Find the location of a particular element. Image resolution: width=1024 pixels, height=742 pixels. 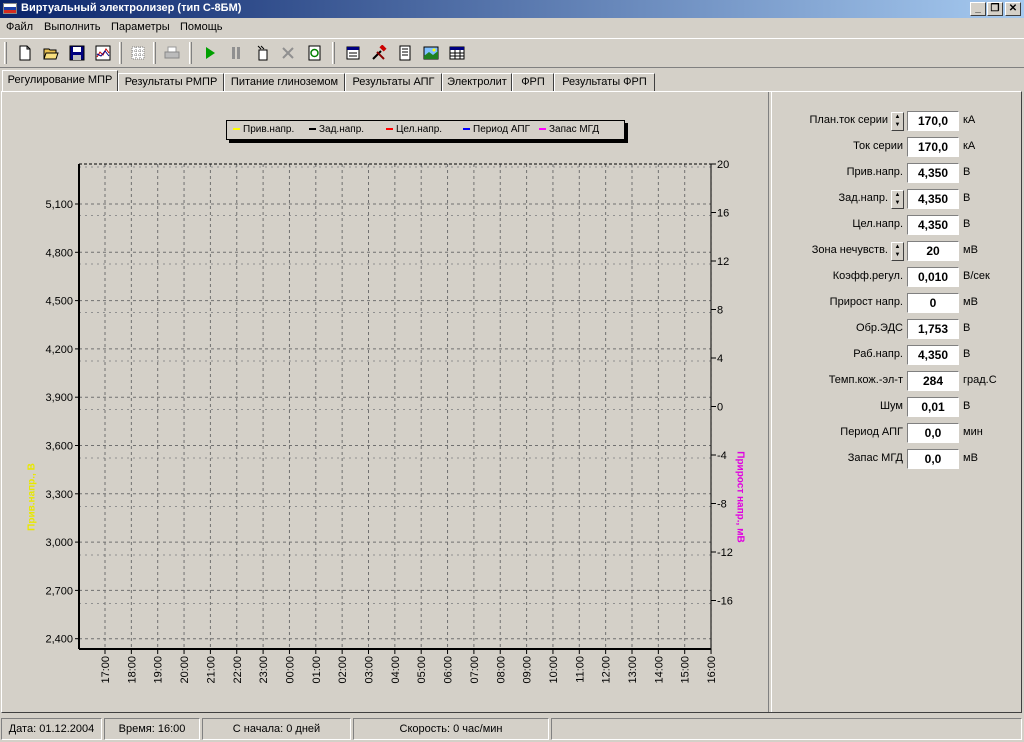

menu-run: Выполнить is located at coordinates (72, 27).